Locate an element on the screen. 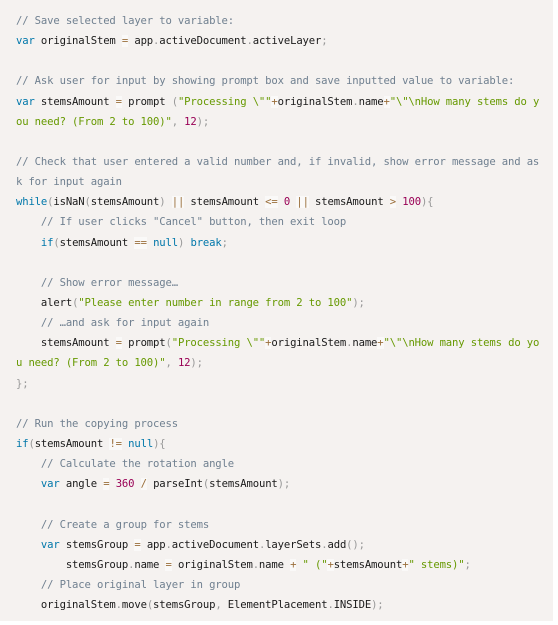  code-comment: // Calculate the rotation angle is located at coordinates (137, 464).